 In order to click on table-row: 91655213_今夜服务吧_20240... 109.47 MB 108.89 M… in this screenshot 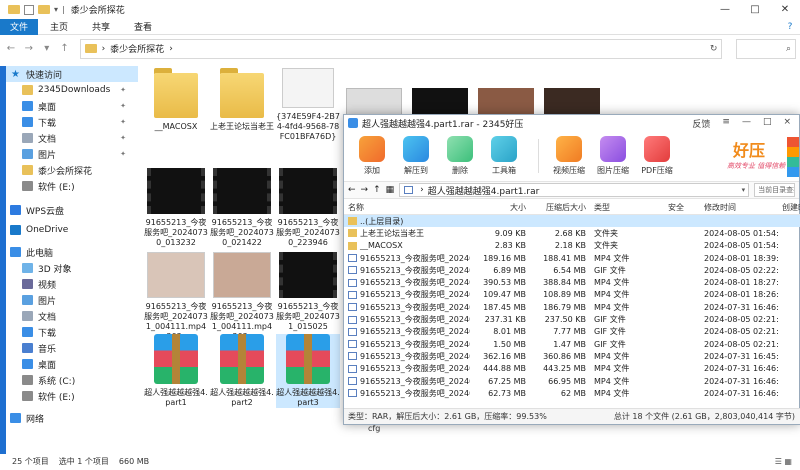, I will do `click(572, 295)`.